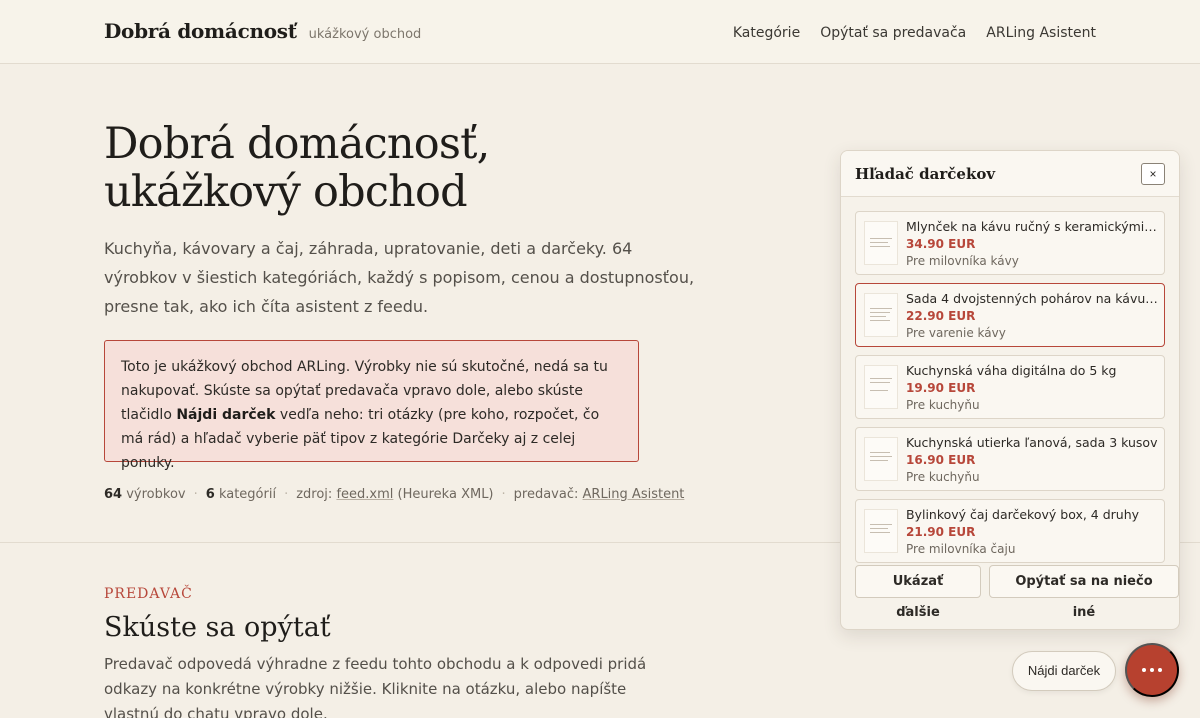  Describe the element at coordinates (148, 594) in the screenshot. I see `section-eyebrow: Predavač` at that location.